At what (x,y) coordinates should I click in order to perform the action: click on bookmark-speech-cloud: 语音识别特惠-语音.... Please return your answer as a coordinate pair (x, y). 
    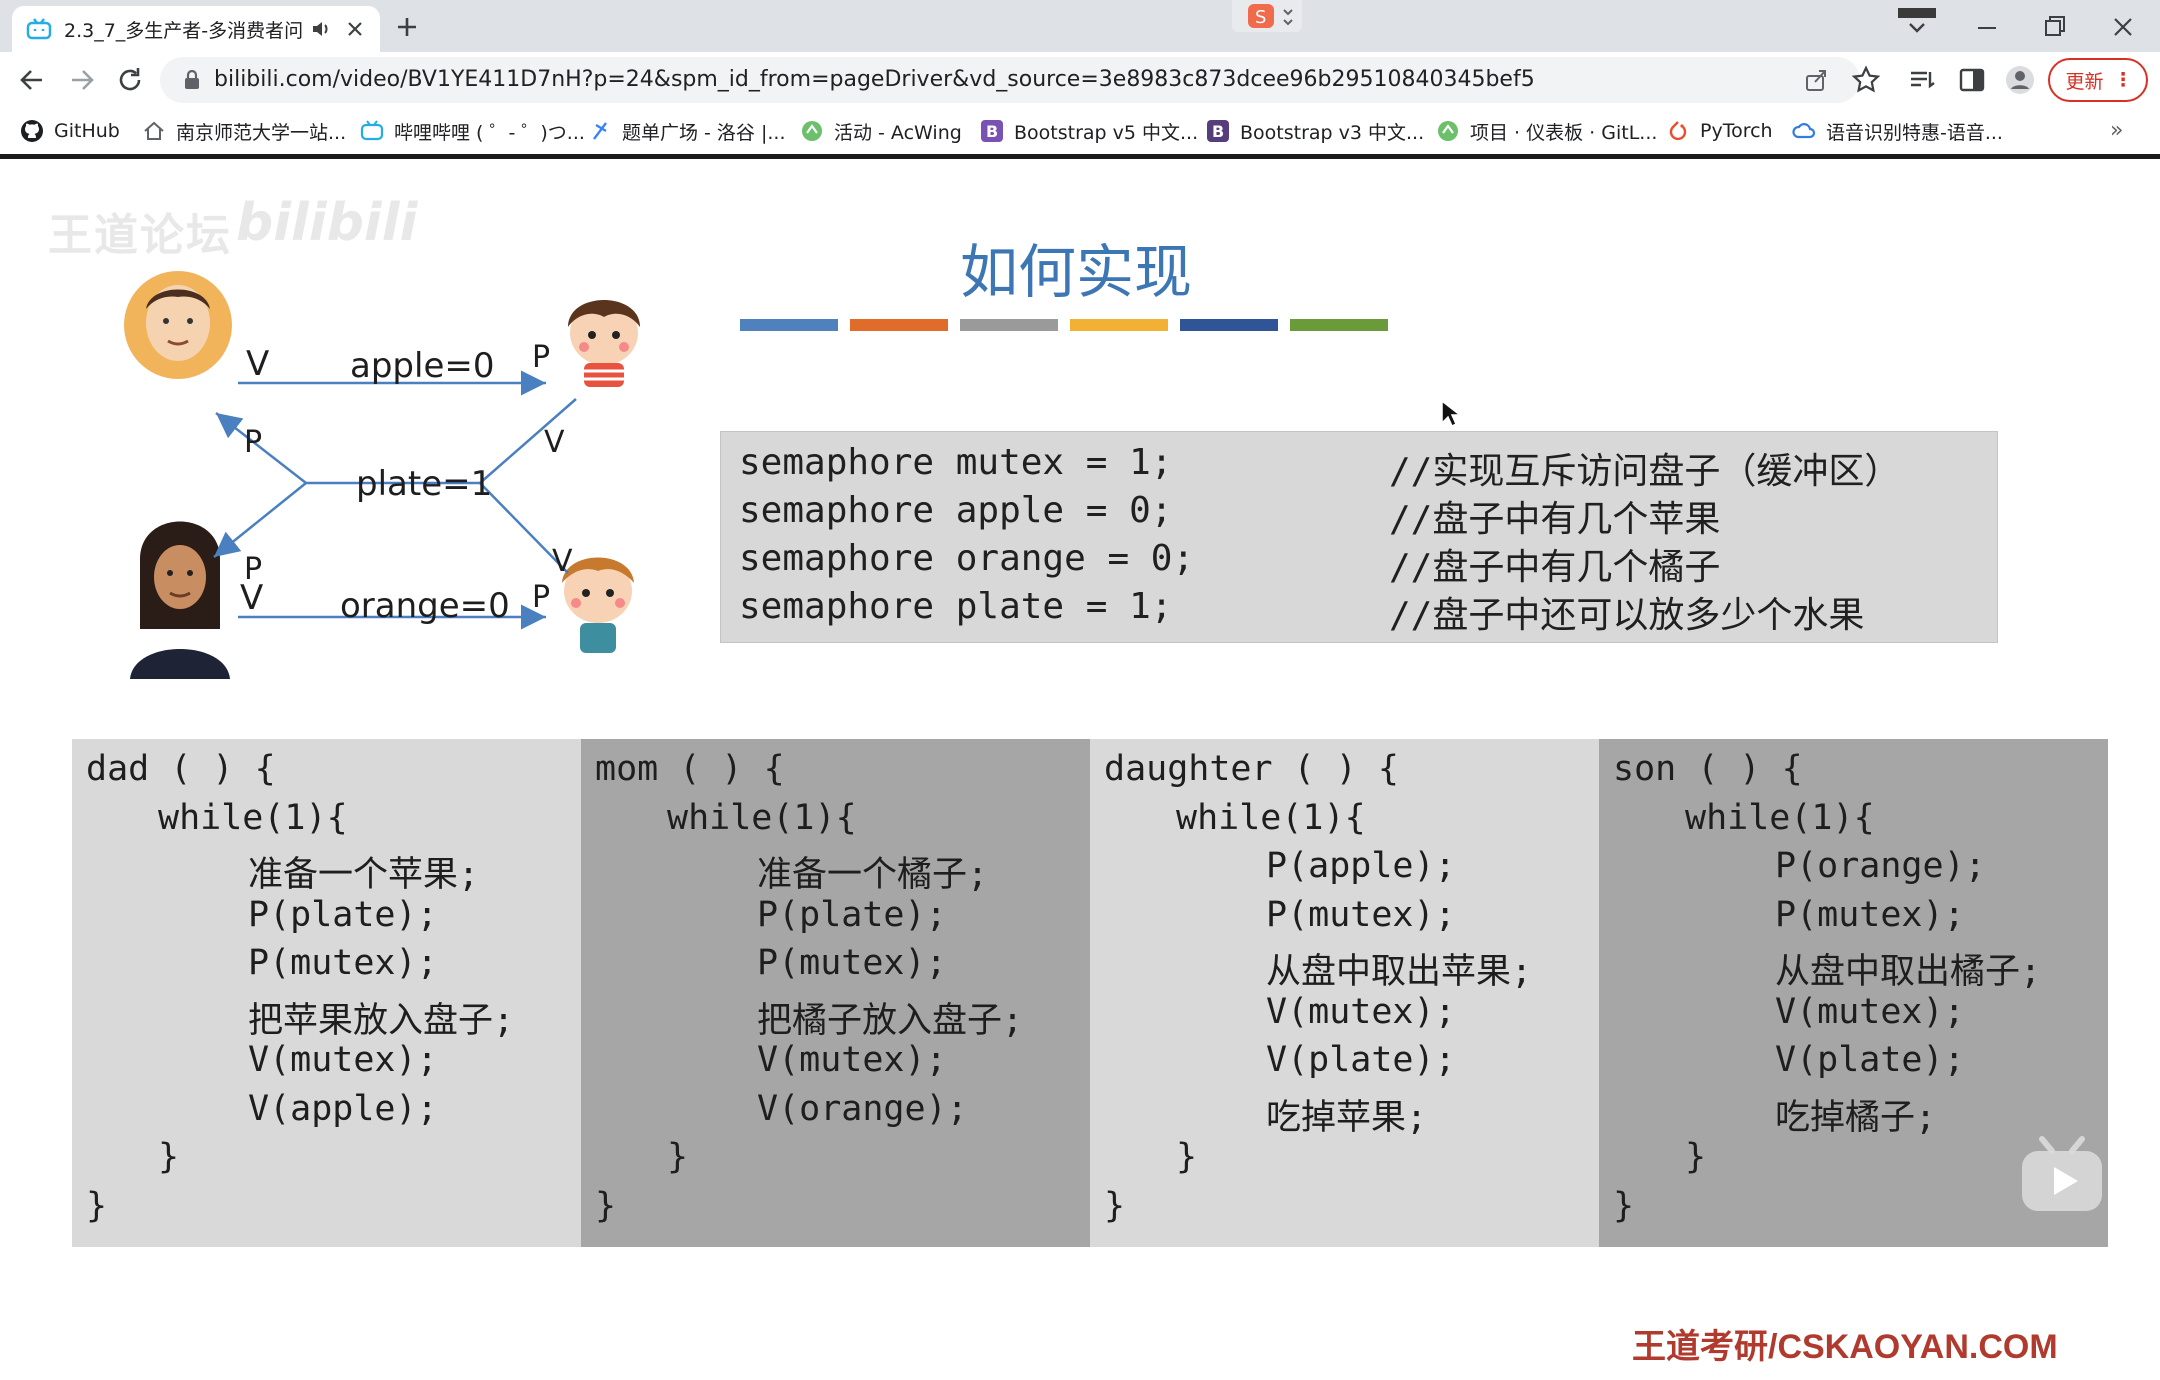
    Looking at the image, I should click on (1897, 131).